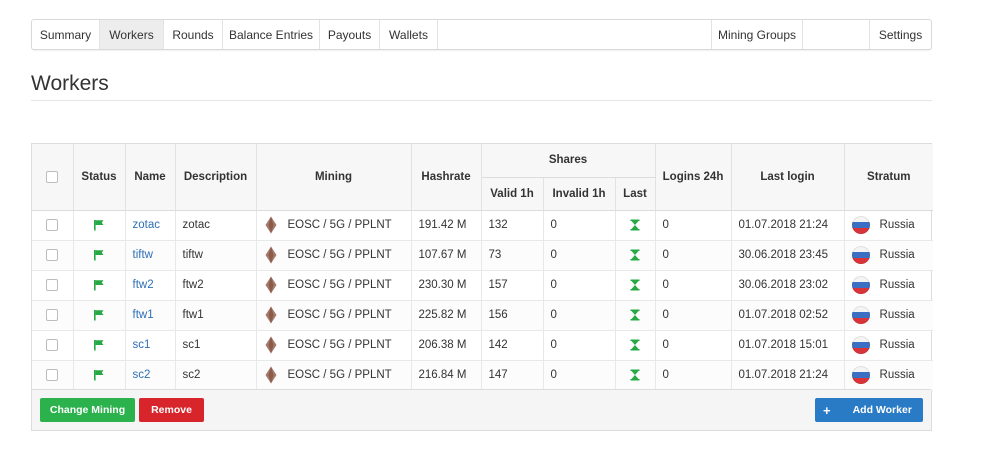 The width and height of the screenshot is (985, 468). Describe the element at coordinates (350, 34) in the screenshot. I see `tab-payouts: Payouts` at that location.